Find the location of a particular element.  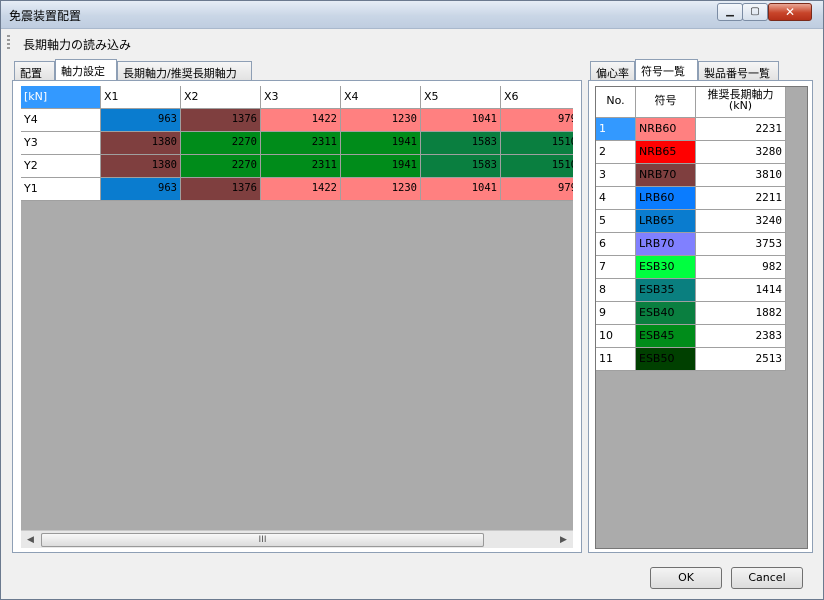

symbol-table-header-1: 符号 is located at coordinates (666, 102).